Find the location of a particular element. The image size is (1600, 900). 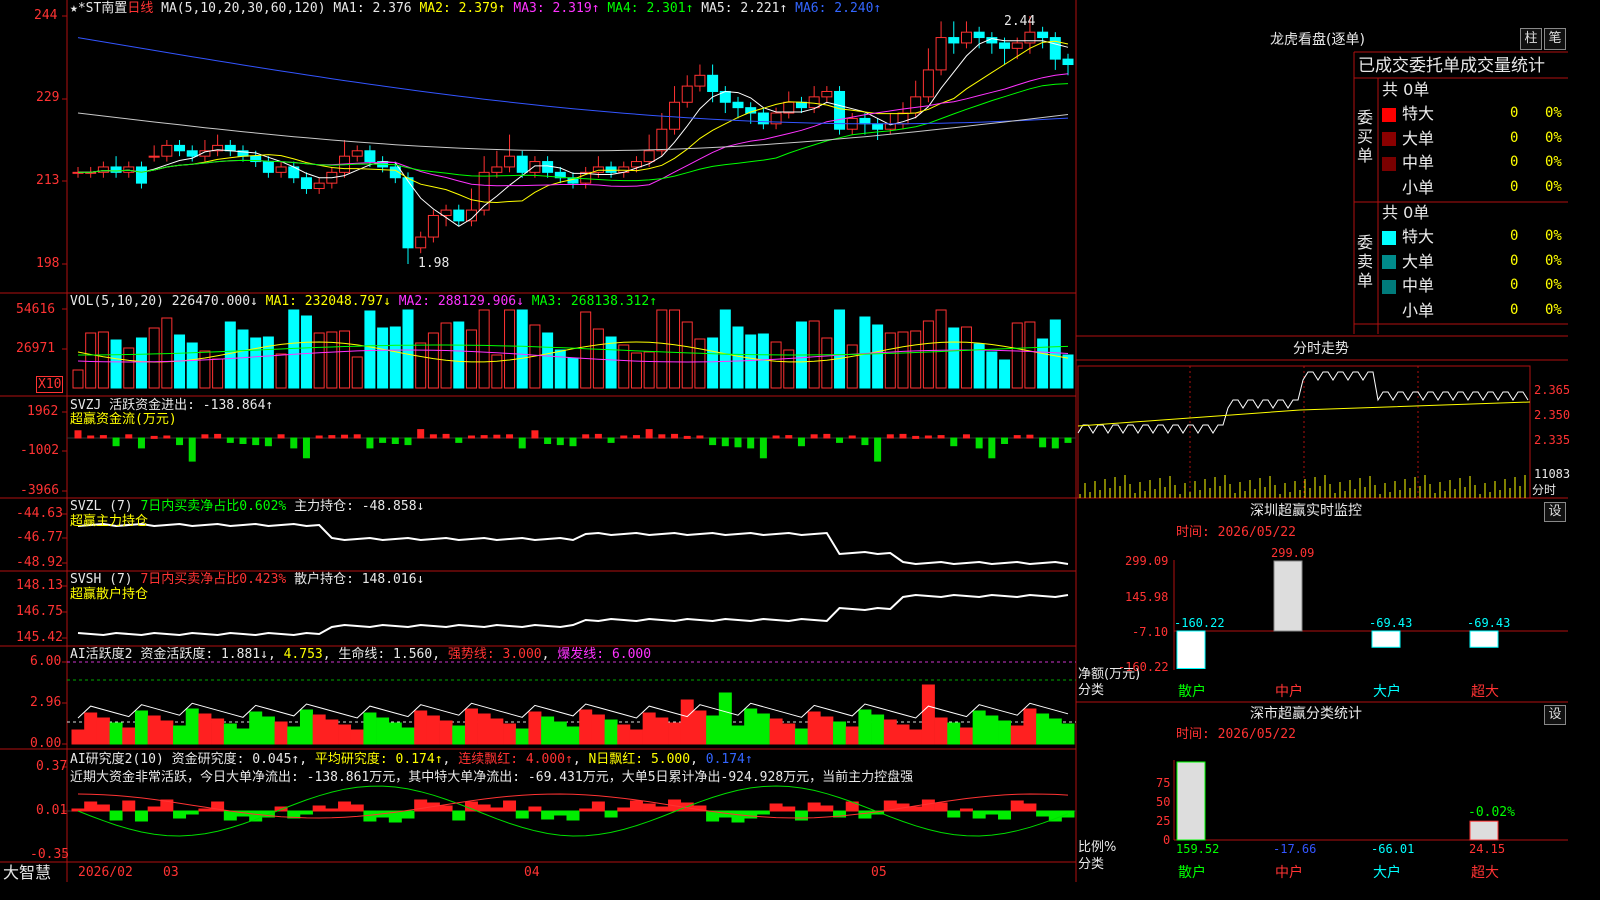

sz-class-settings-button: 设 is located at coordinates (1555, 715).